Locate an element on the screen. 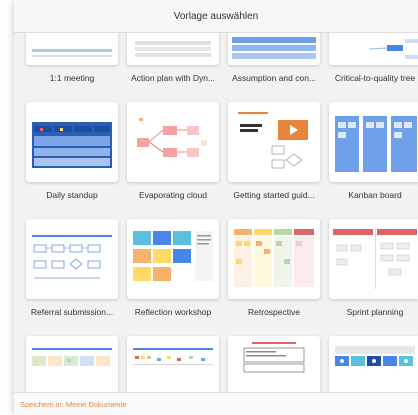  assumption-thumbnail is located at coordinates (274, 48).